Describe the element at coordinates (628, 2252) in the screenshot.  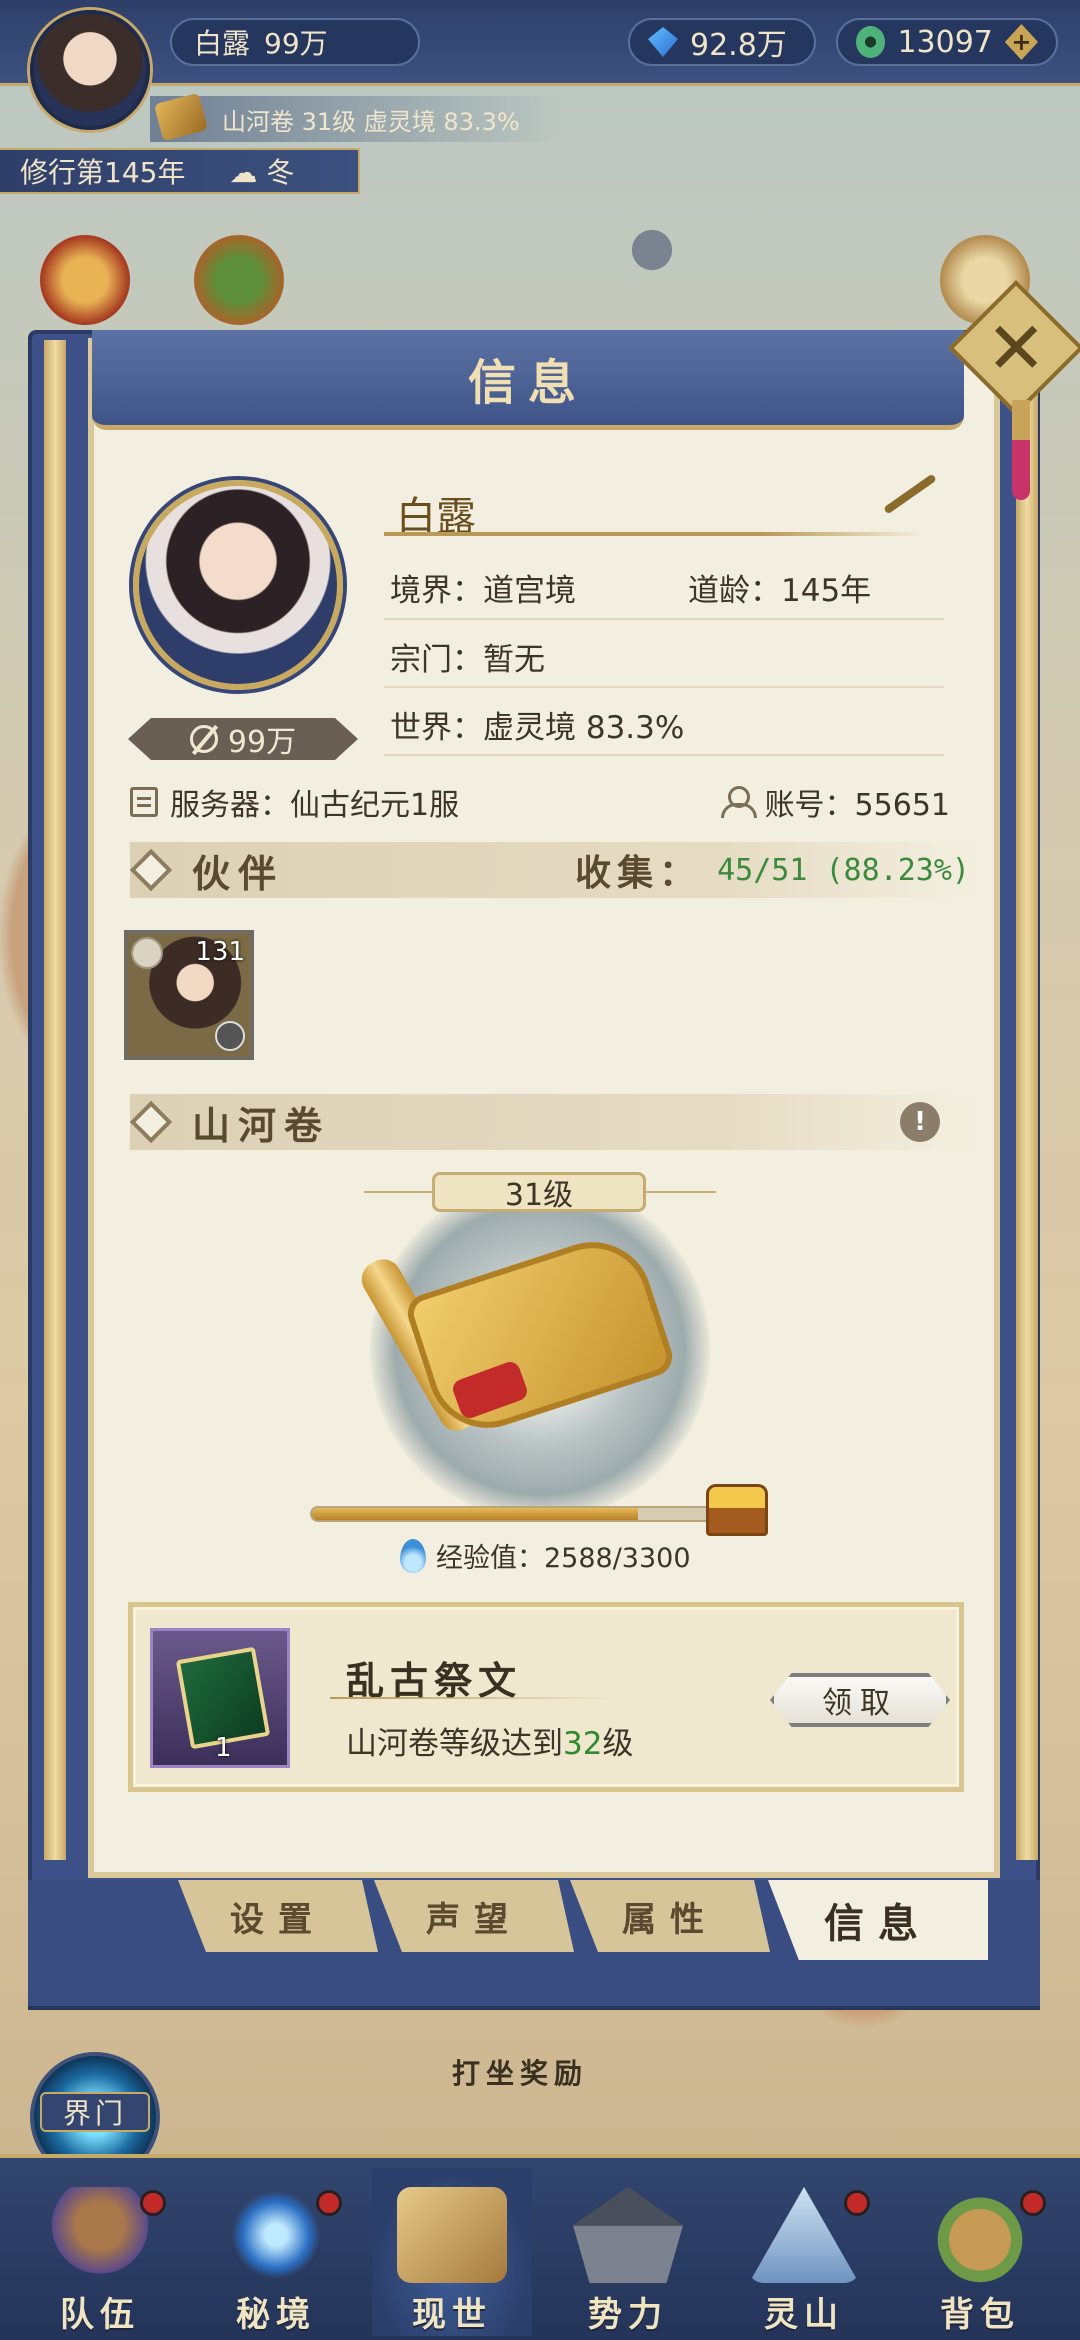
I see `nav-faction: 势力` at that location.